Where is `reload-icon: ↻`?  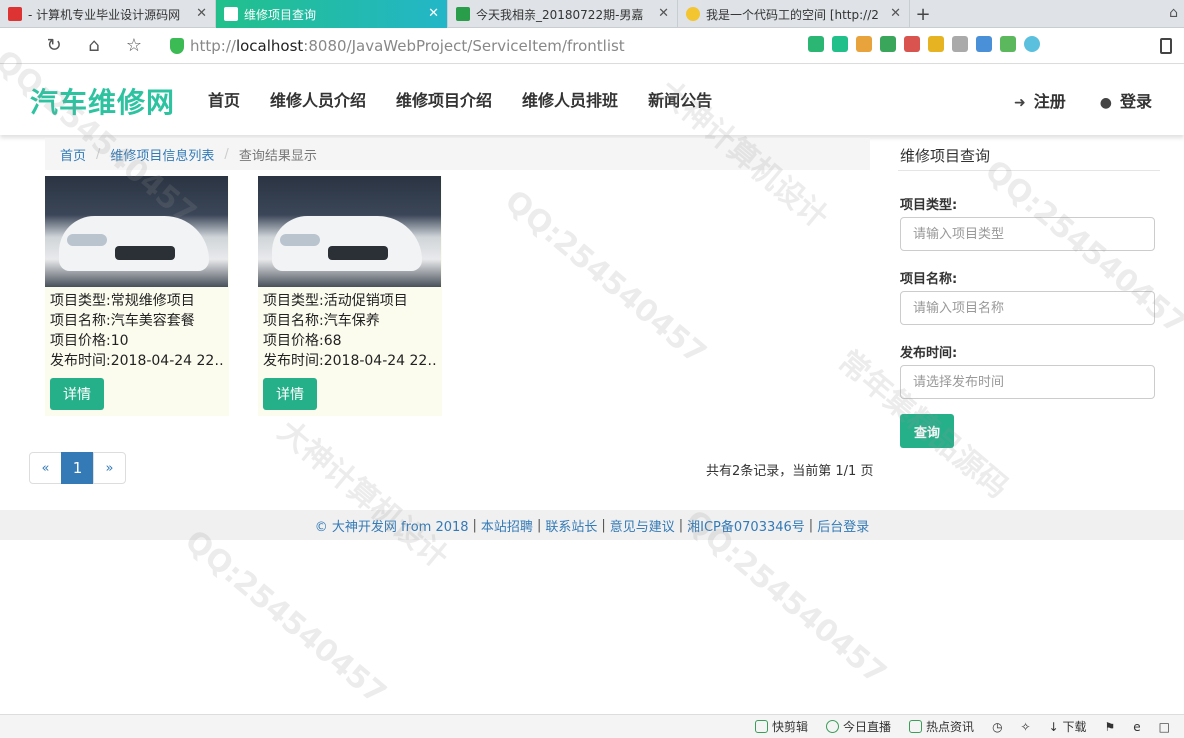 reload-icon: ↻ is located at coordinates (54, 46).